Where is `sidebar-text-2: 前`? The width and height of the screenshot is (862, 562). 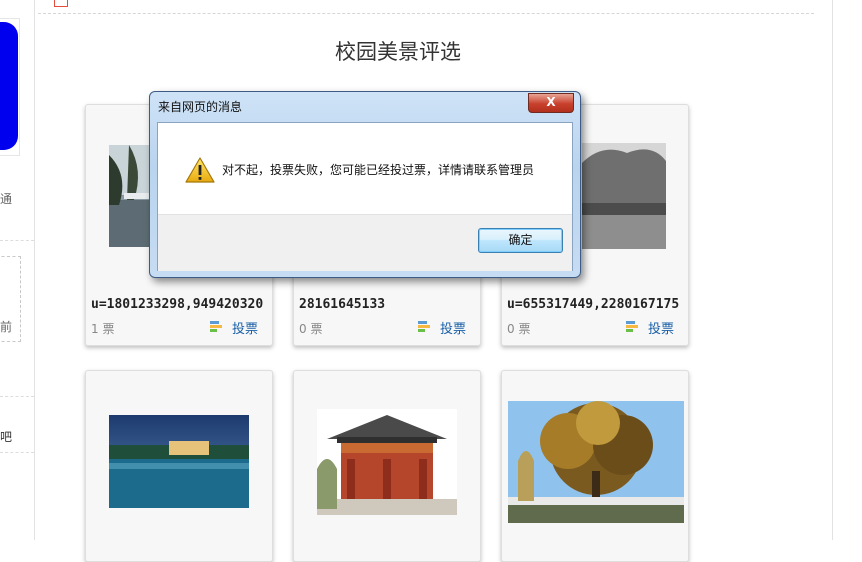 sidebar-text-2: 前 is located at coordinates (6, 327).